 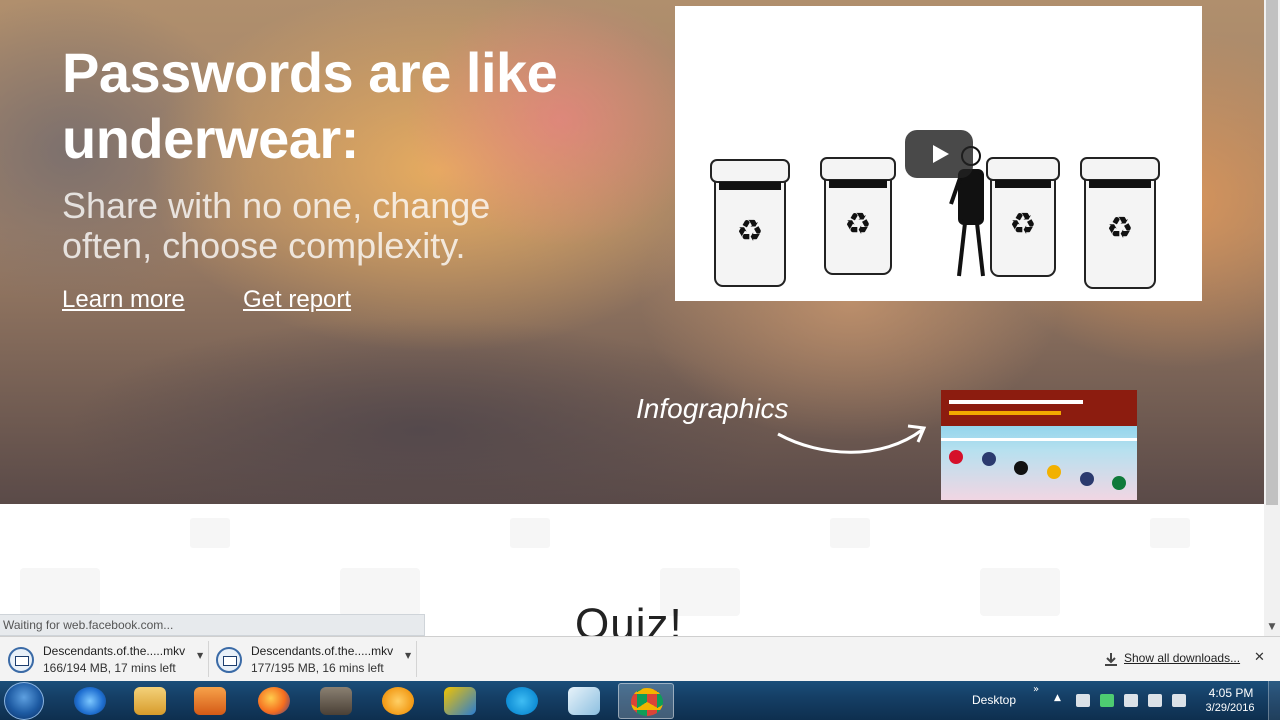 I want to click on security-tray-icon, so click(x=1107, y=700).